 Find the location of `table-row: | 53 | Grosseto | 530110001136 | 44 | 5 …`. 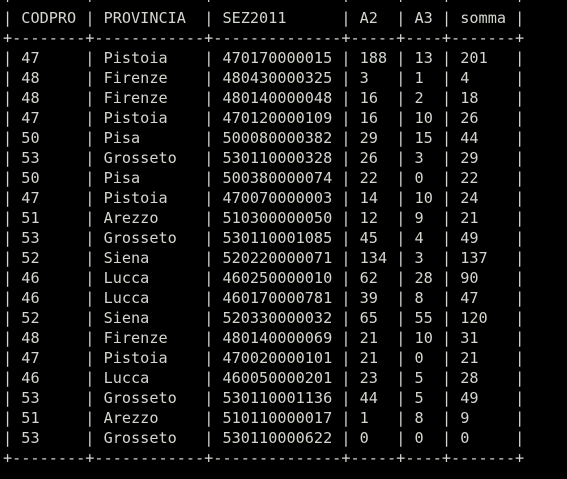

table-row: | 53 | Grosseto | 530110001136 | 44 | 5 … is located at coordinates (264, 398).